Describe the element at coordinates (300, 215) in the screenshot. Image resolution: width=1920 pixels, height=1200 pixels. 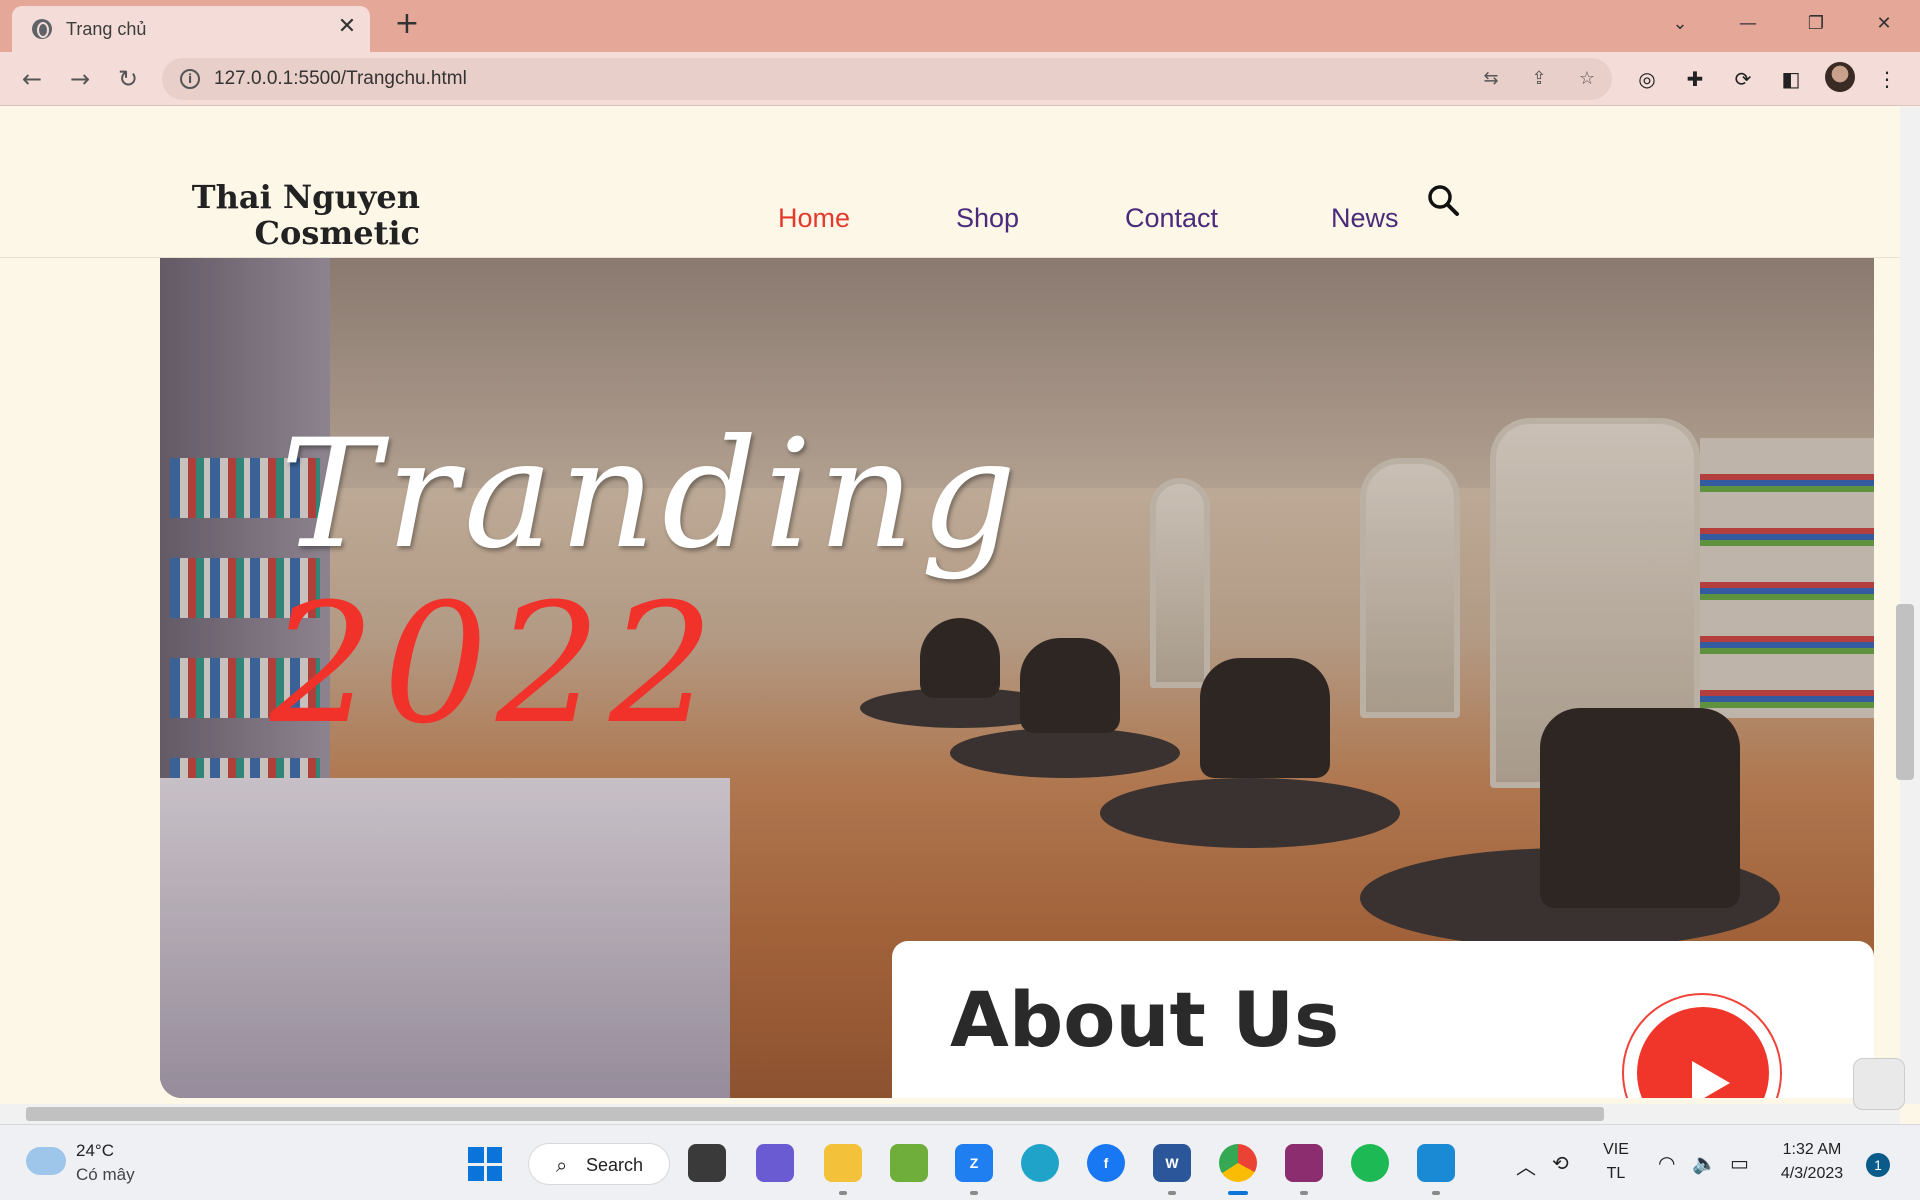
I see `site-logo: Thai Nguyen Cosmetic` at that location.